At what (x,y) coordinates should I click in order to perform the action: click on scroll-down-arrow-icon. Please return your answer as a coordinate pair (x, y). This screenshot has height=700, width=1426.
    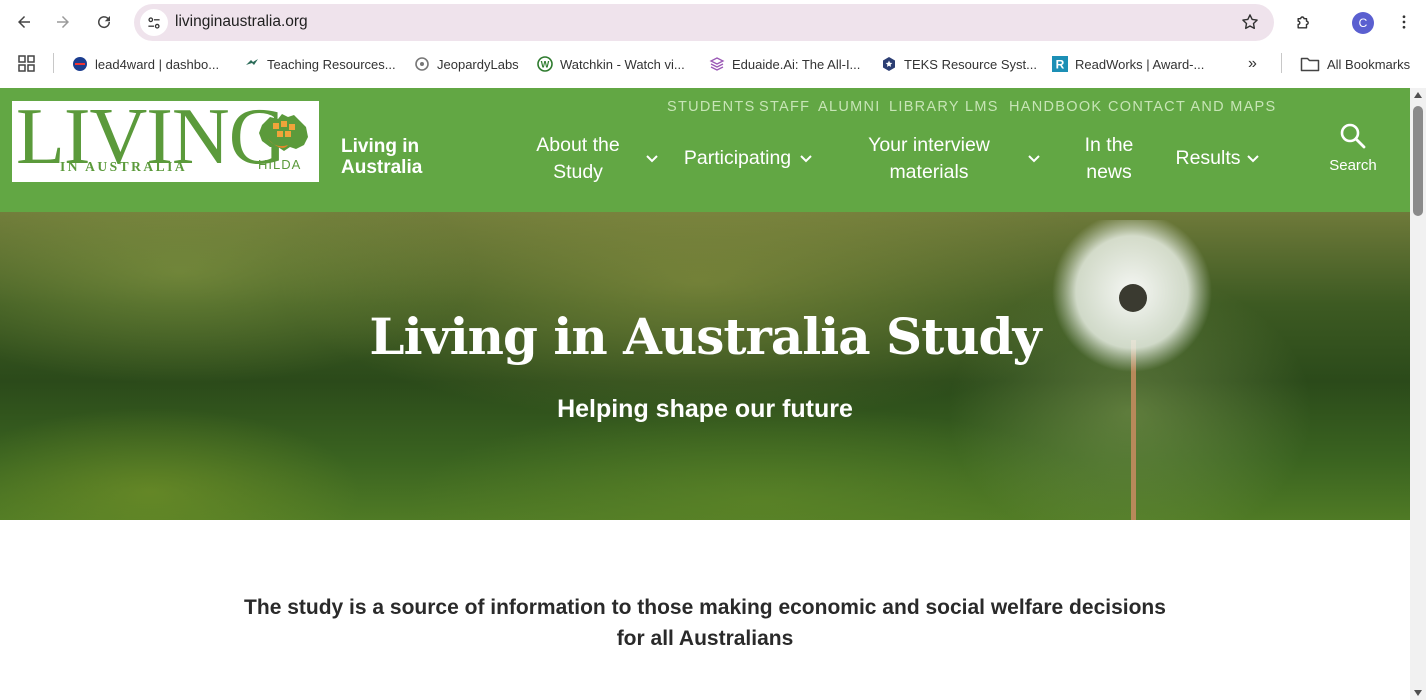
    Looking at the image, I should click on (1418, 693).